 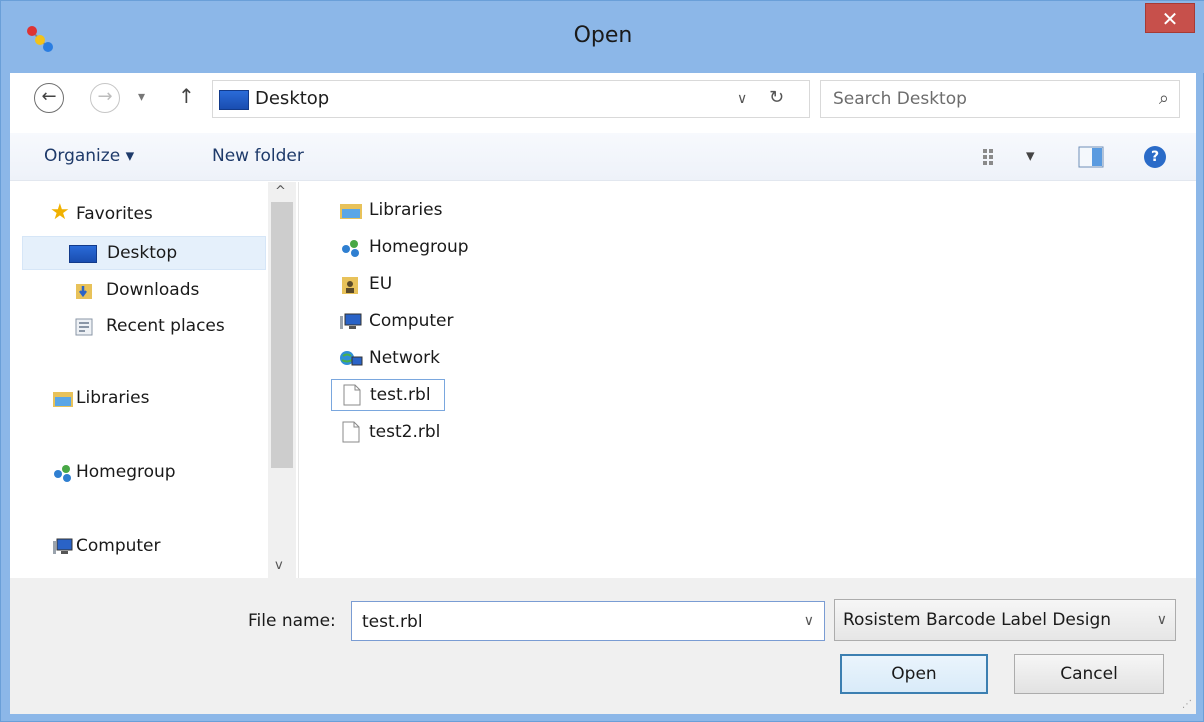 What do you see at coordinates (114, 214) in the screenshot?
I see `nav-item-label: Favorites` at bounding box center [114, 214].